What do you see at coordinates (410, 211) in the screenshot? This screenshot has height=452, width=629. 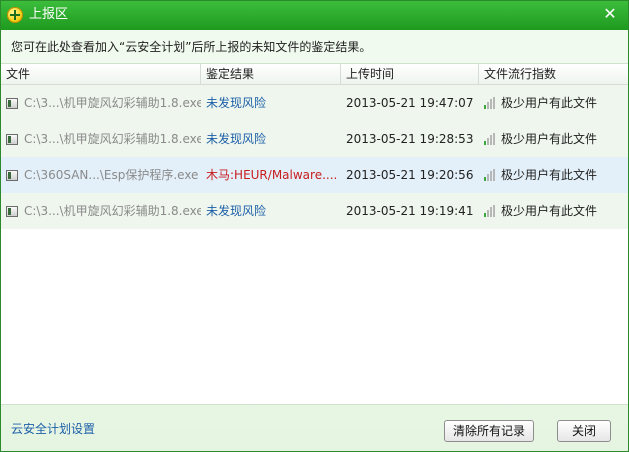 I see `upload-time-cell: 2013-05-21 19:19:41` at bounding box center [410, 211].